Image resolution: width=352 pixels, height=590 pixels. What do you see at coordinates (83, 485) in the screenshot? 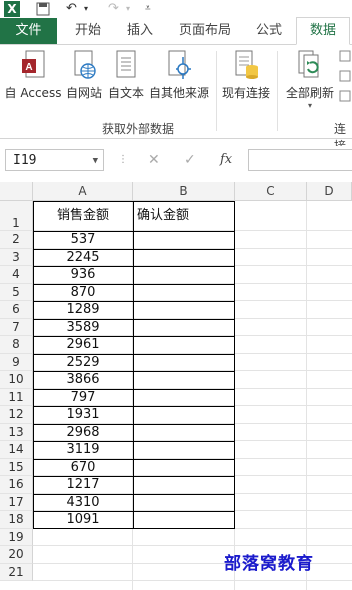
I see `cell-a-sales-value: 1217` at bounding box center [83, 485].